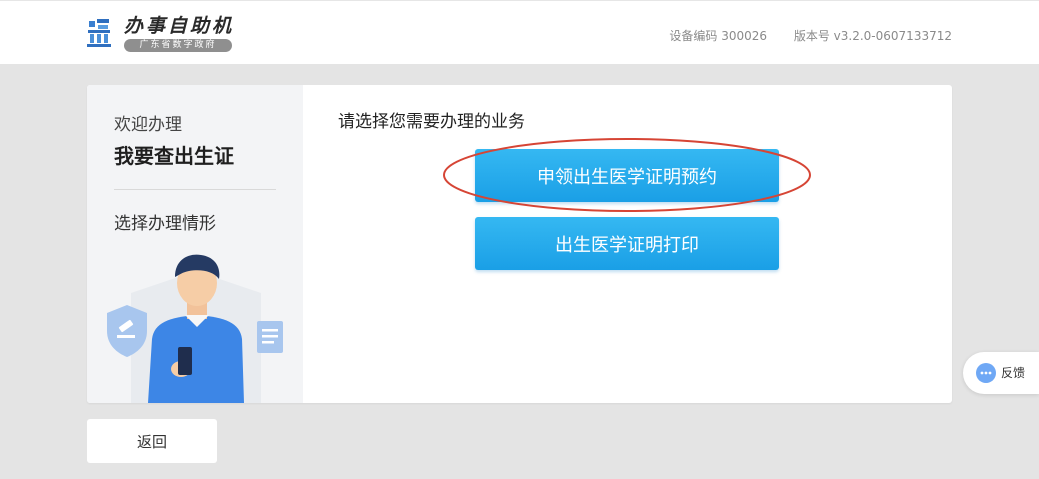  What do you see at coordinates (627, 175) in the screenshot?
I see `apply-birth-certificate-appointment-button: 申领出生医学证明预约` at bounding box center [627, 175].